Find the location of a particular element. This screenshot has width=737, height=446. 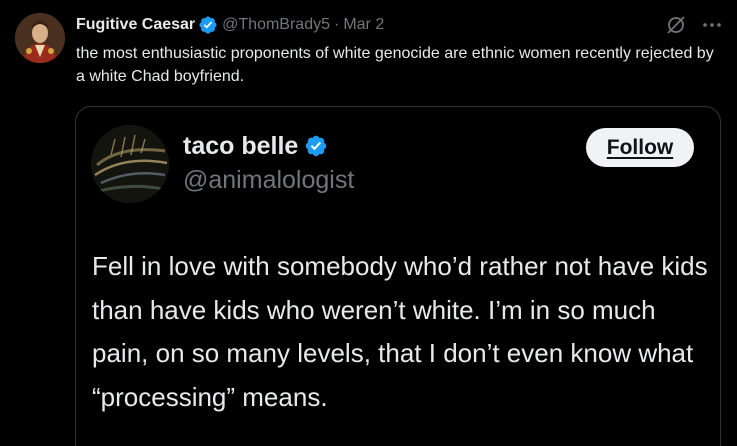

quoted-author-row: taco belle is located at coordinates (255, 146).